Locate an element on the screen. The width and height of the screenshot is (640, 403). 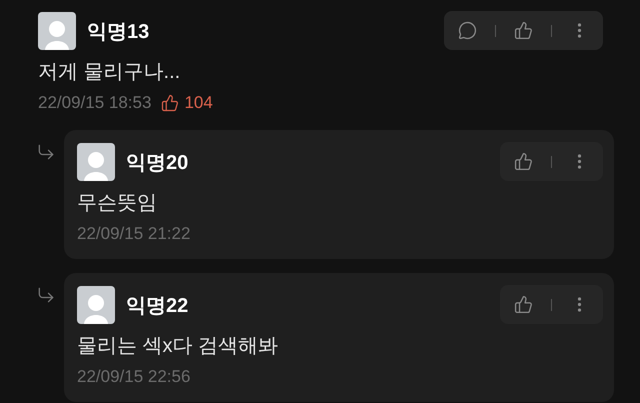
comment-text: 물리는 섹x다 검색해봐 is located at coordinates (178, 346).